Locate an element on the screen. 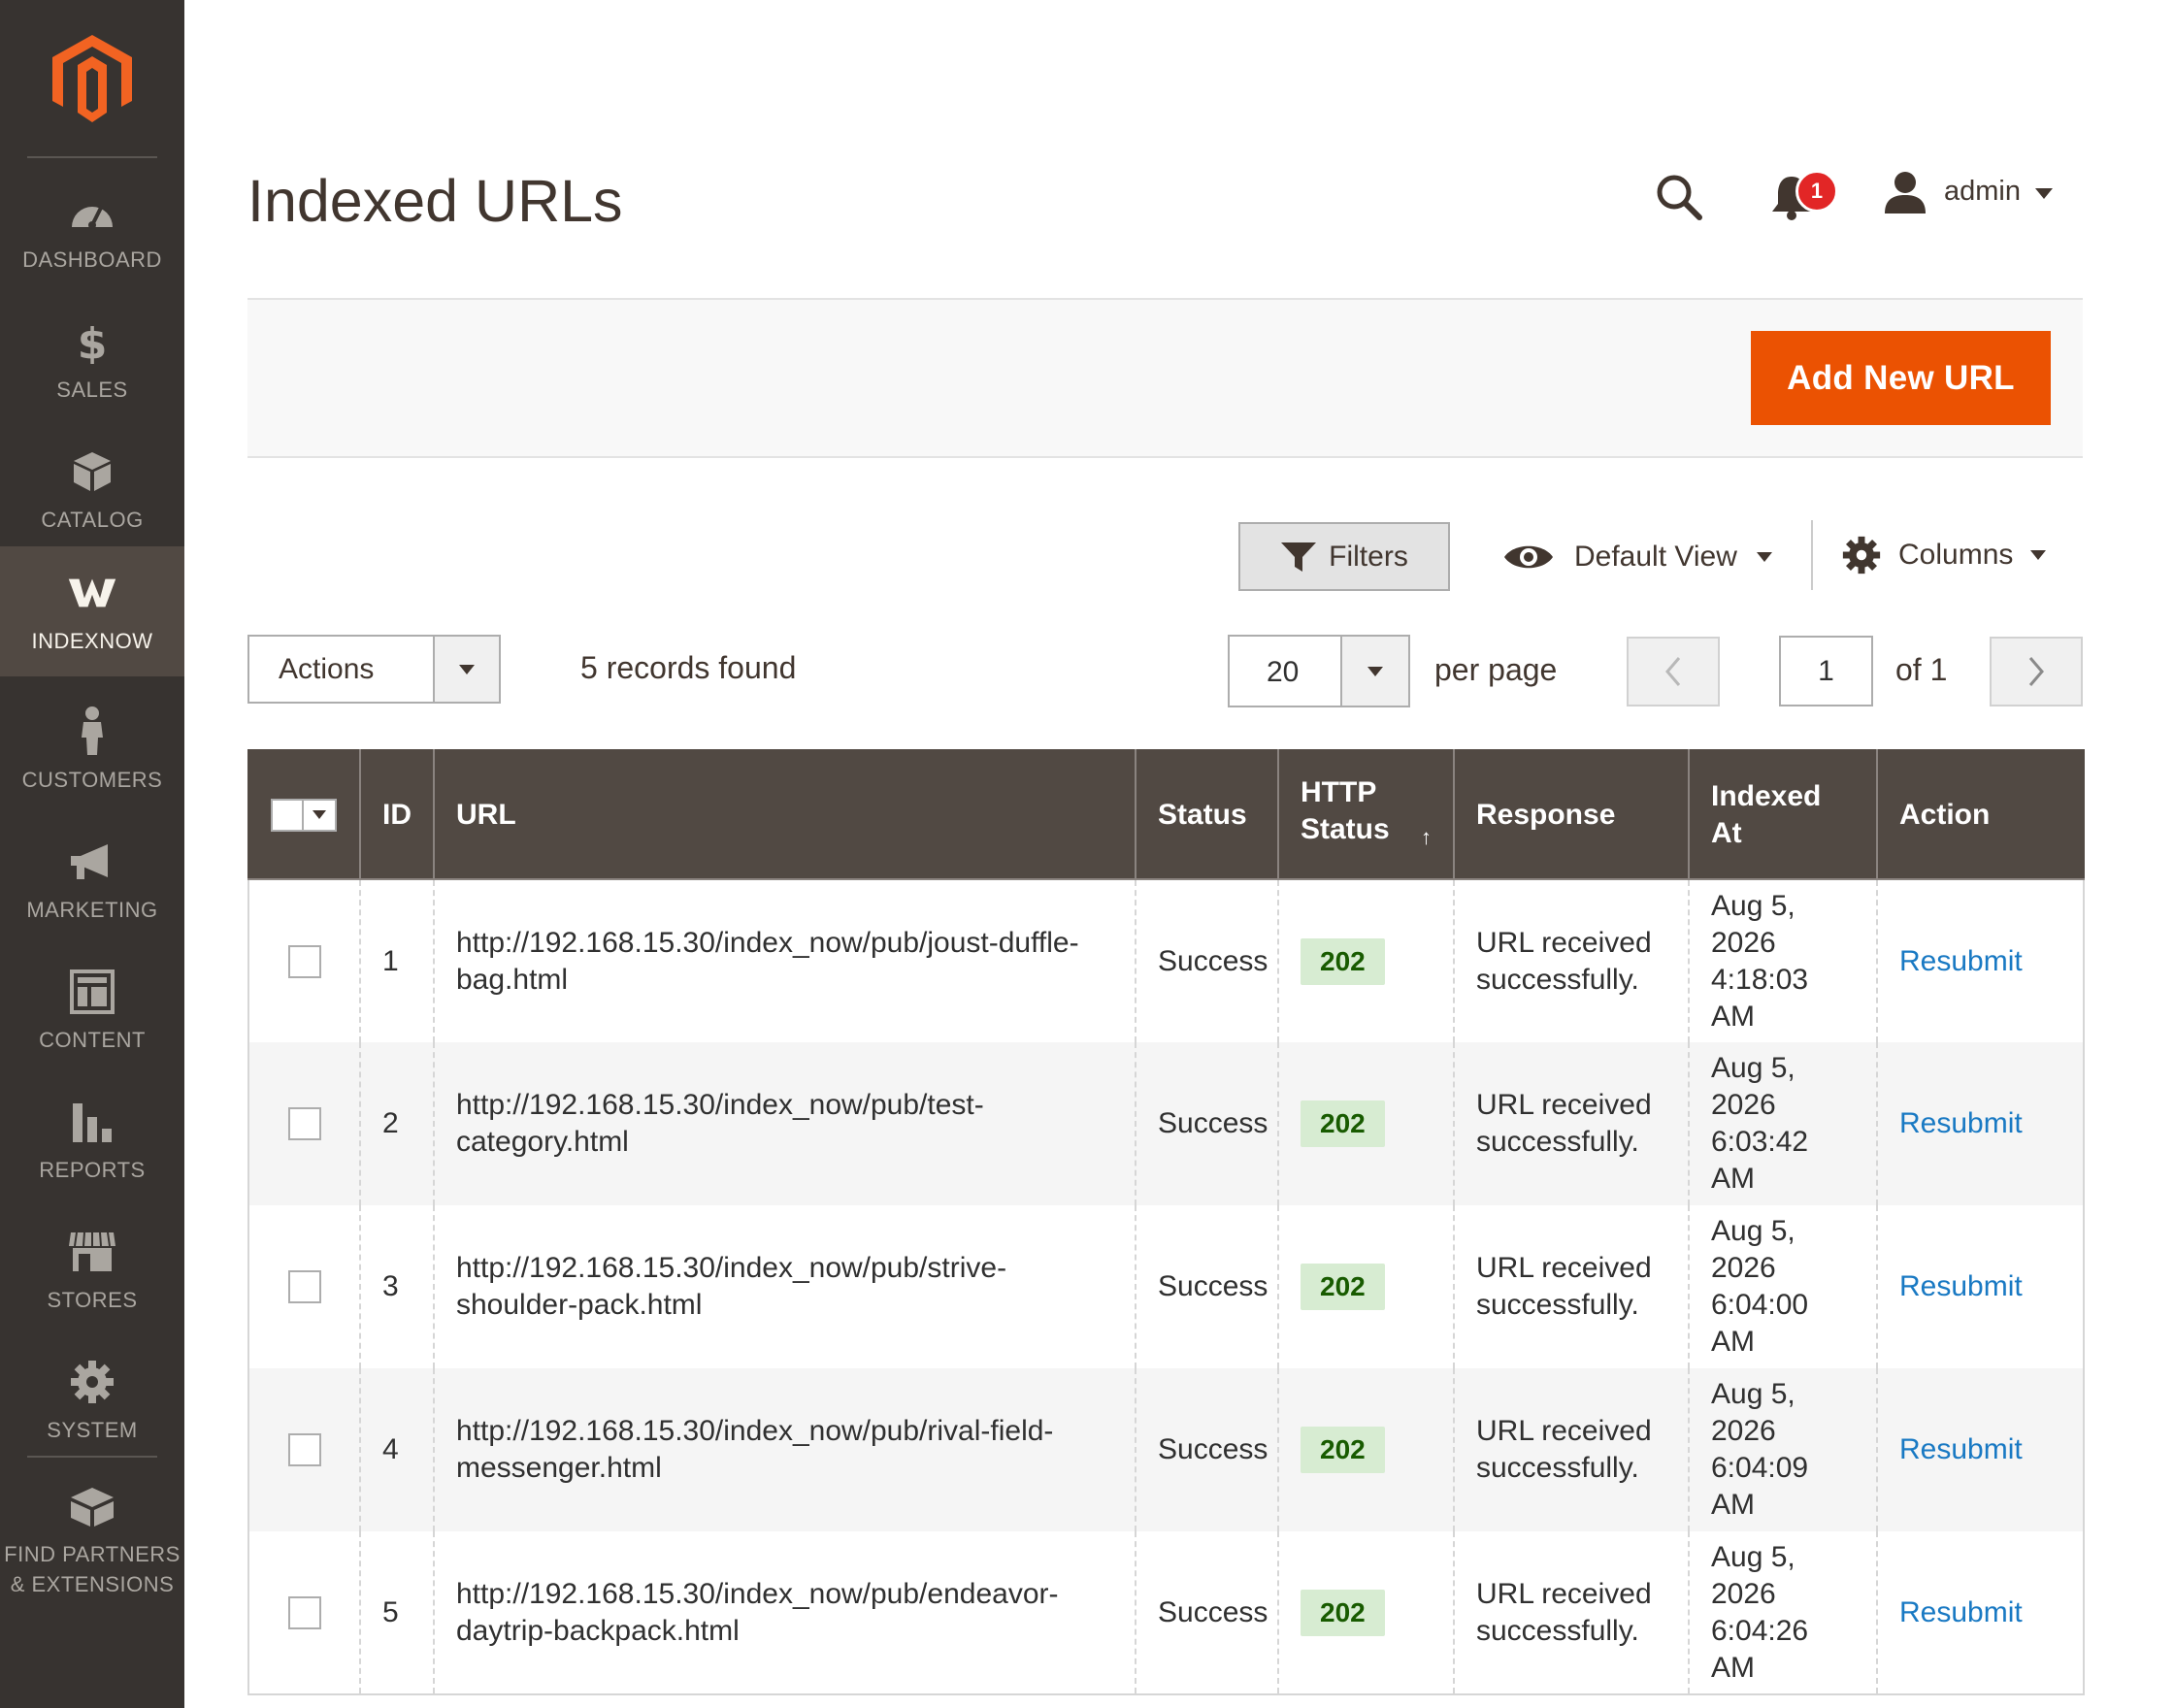  mass-actions-toggle is located at coordinates (466, 669).